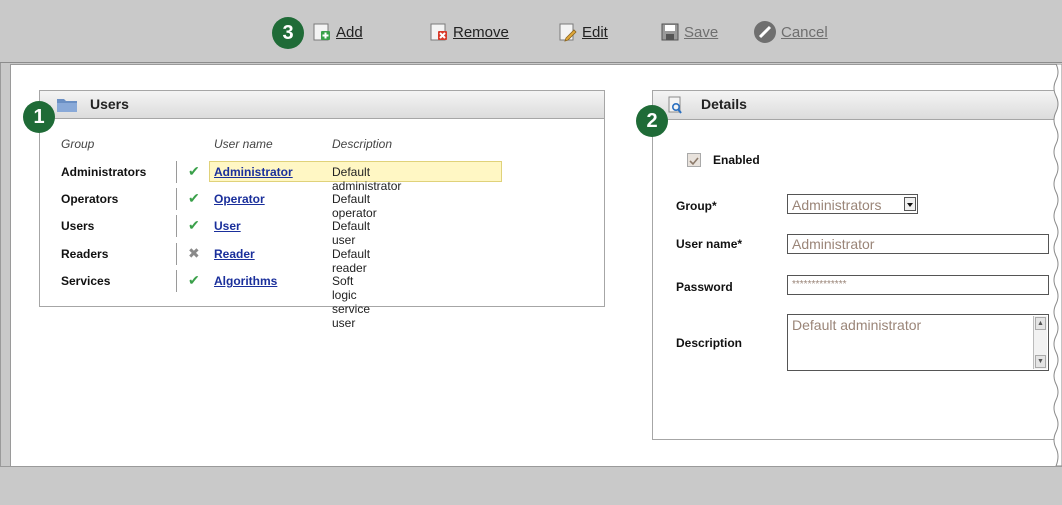 Image resolution: width=1062 pixels, height=505 pixels. I want to click on username-field, so click(918, 244).